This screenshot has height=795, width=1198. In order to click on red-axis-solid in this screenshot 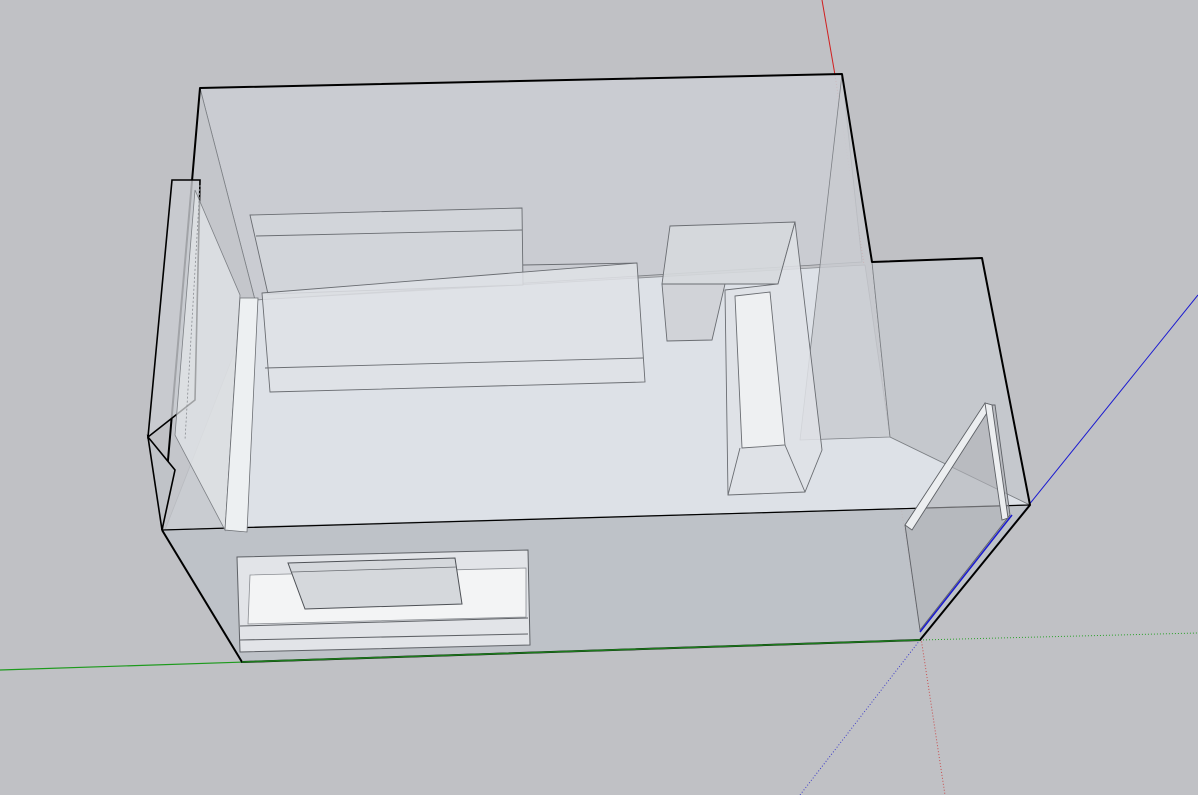, I will do `click(828, 38)`.